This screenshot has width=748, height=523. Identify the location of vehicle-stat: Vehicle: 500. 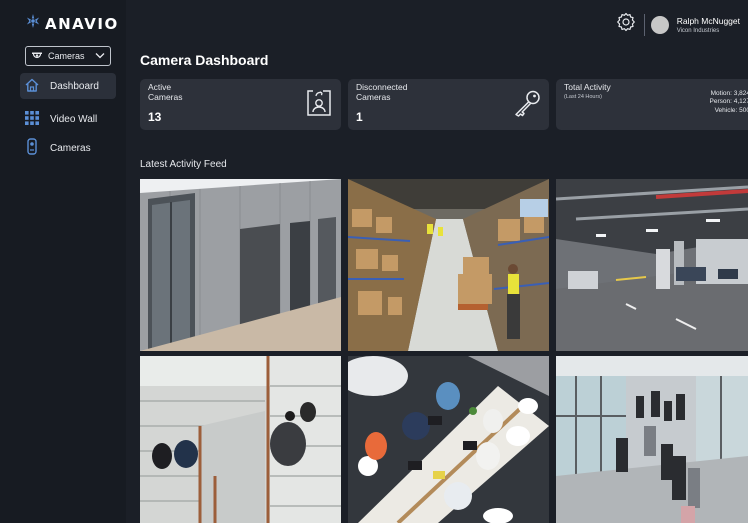
(731, 110).